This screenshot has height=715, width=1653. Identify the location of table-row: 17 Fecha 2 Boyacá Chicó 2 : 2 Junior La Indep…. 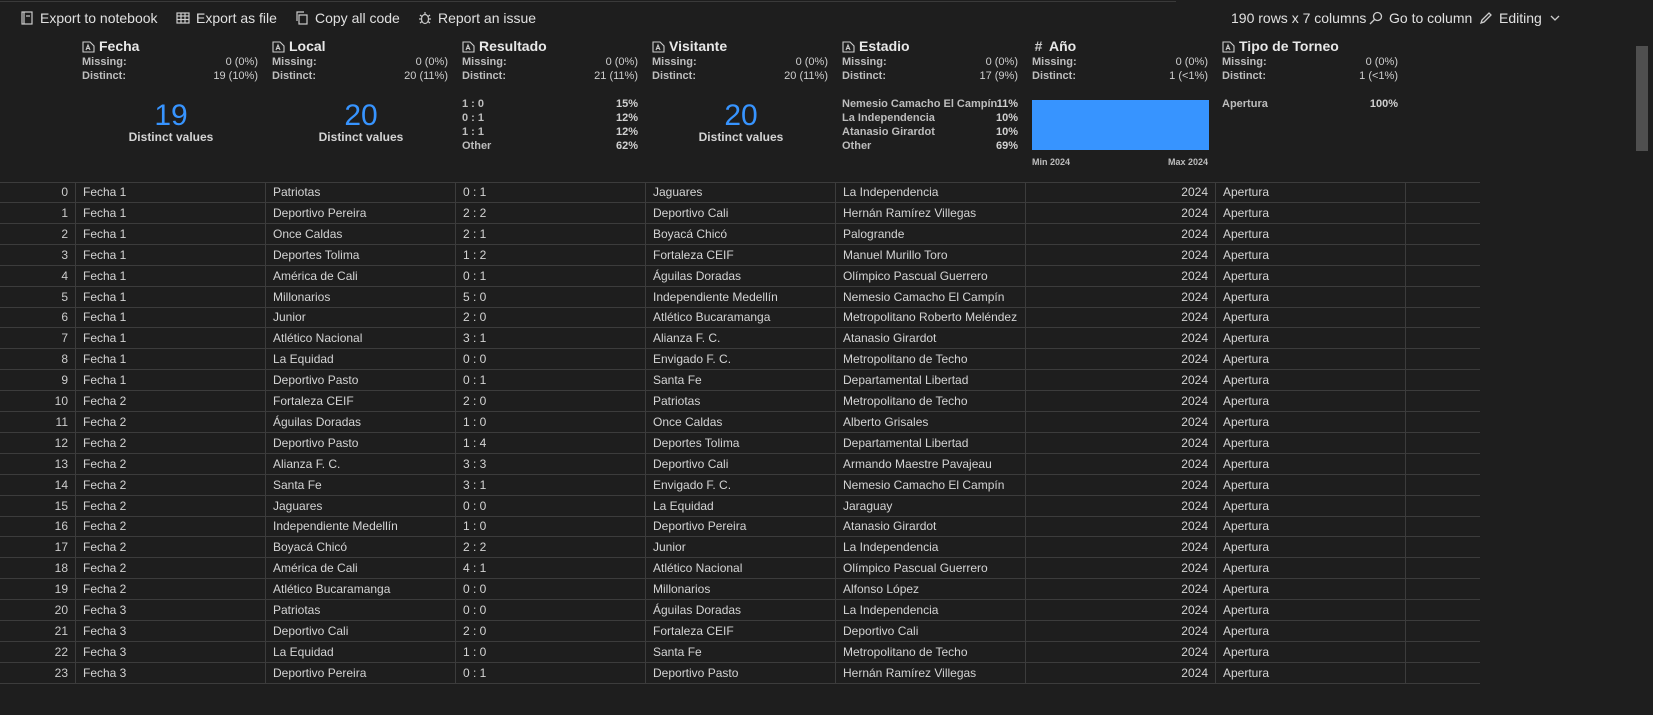
(740, 548).